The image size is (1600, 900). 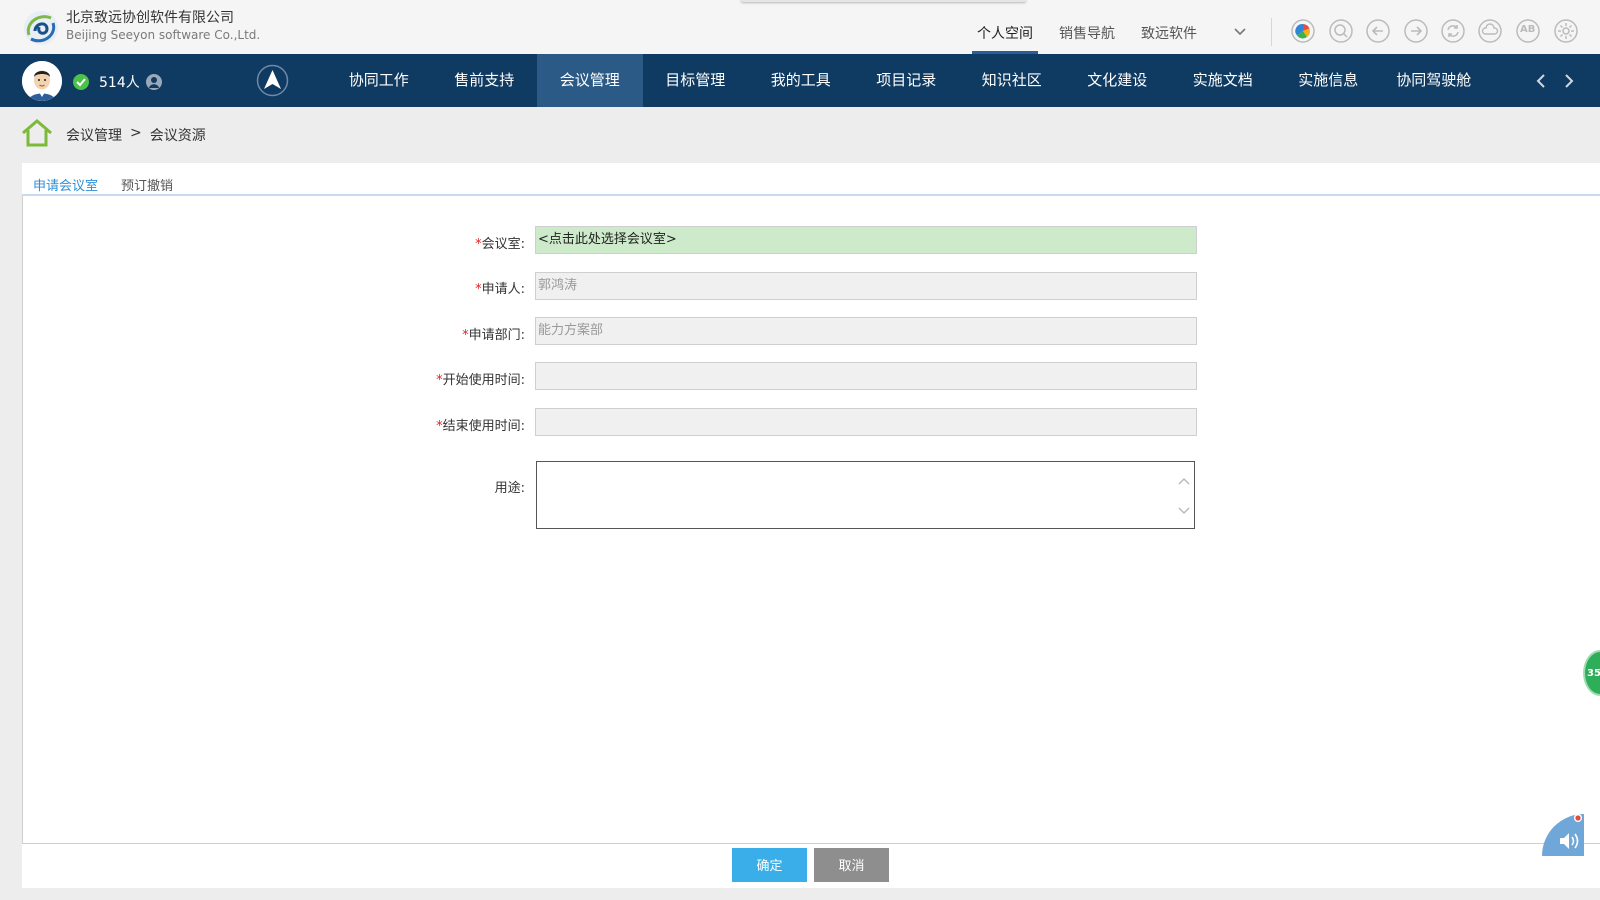 I want to click on tab-apply-meeting-room: 申请会议室, so click(x=65, y=184).